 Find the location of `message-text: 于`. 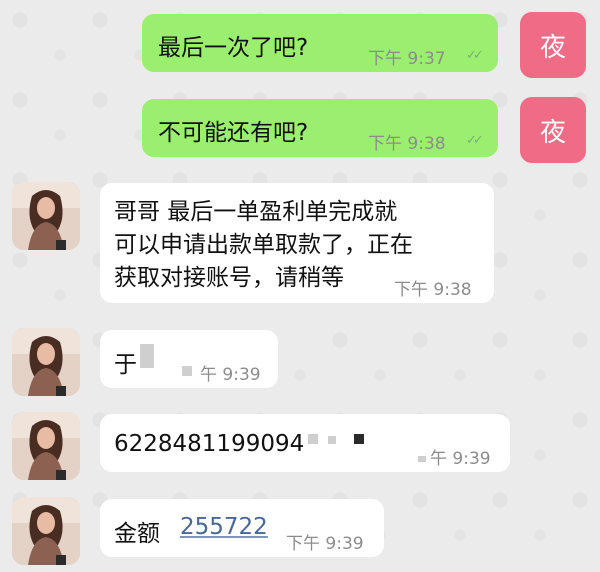

message-text: 于 is located at coordinates (125, 365).